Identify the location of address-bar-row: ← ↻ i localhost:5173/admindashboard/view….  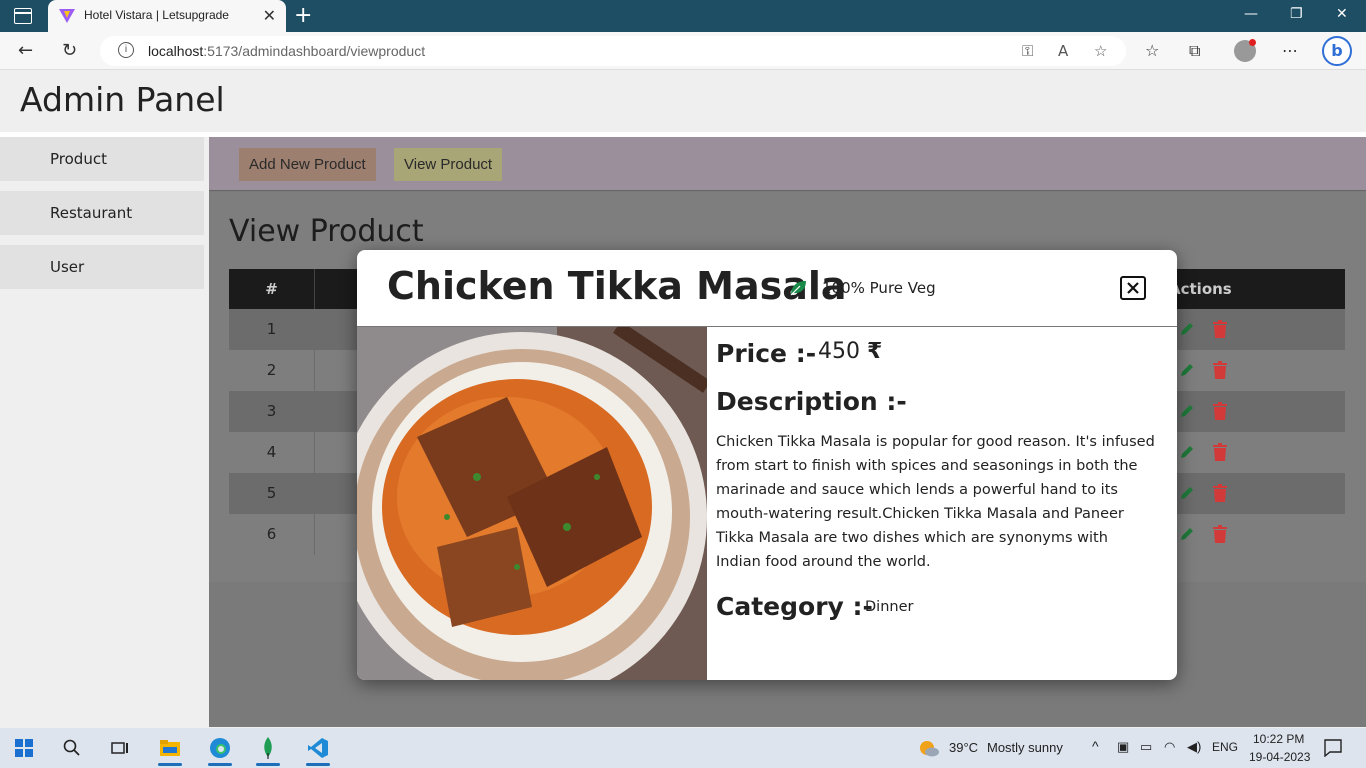
(683, 51).